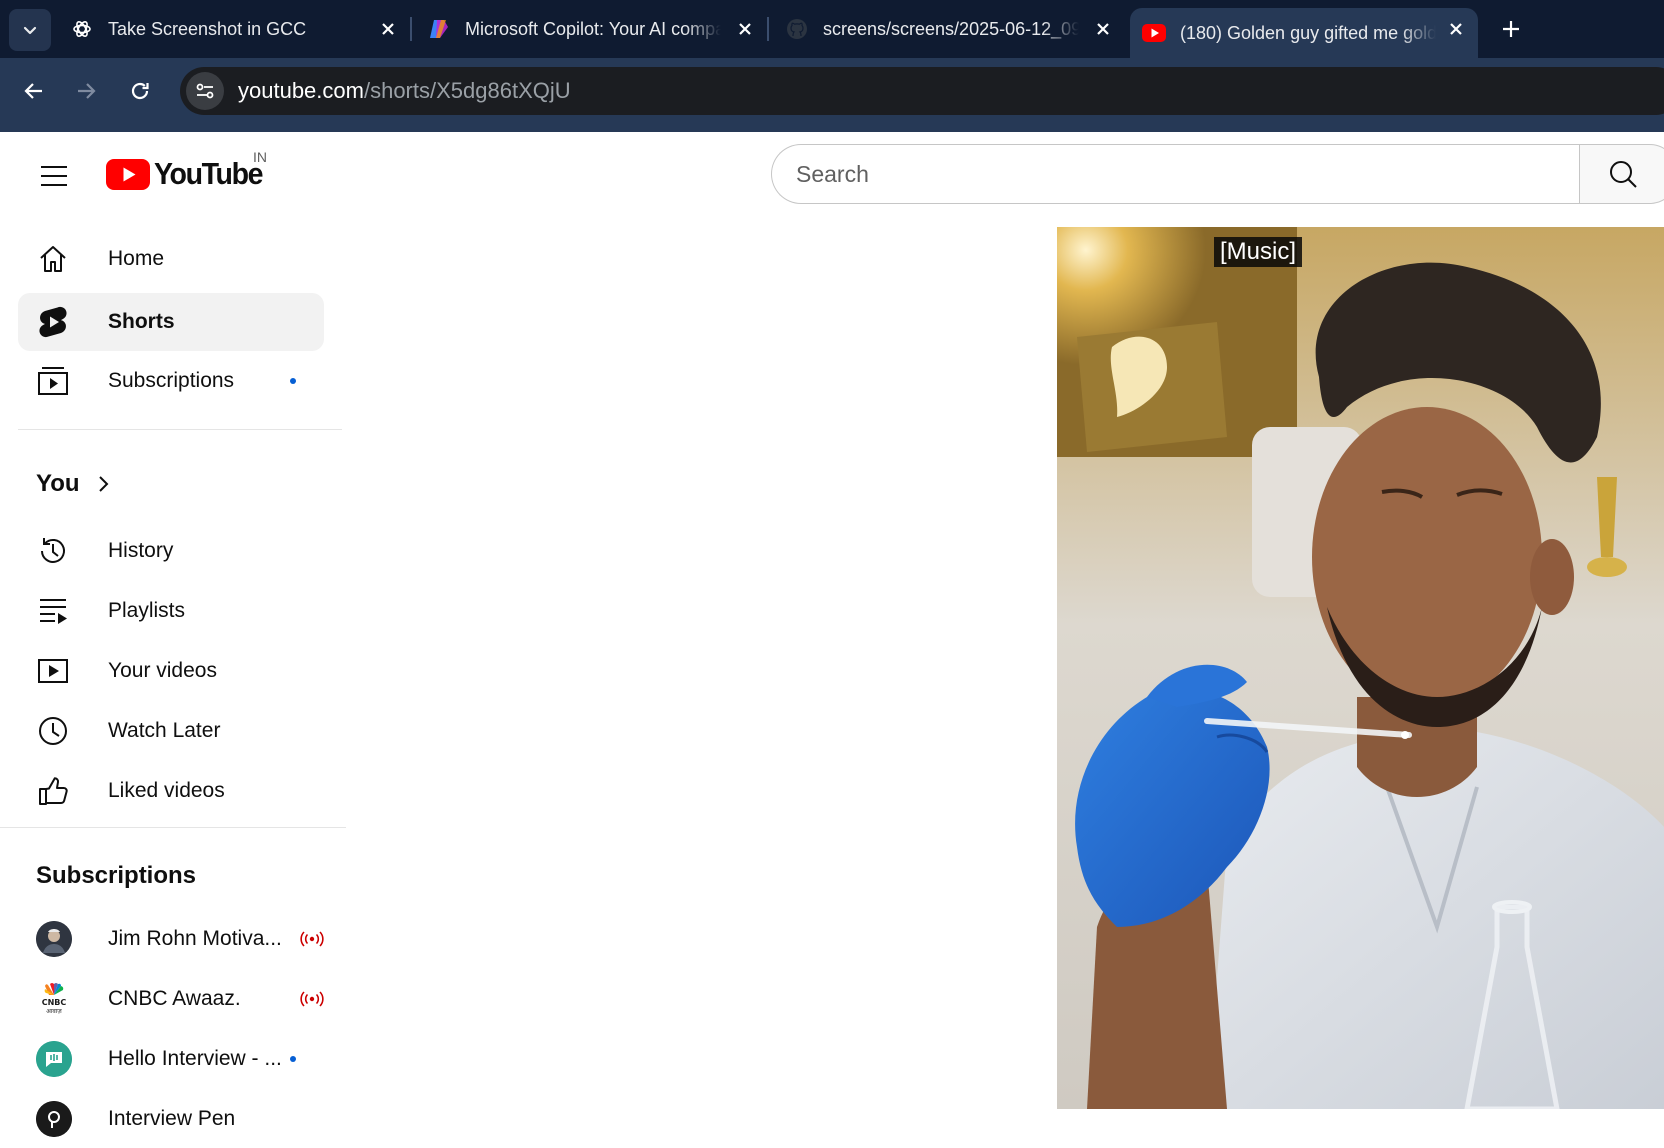  I want to click on sidebar-item-liked-videos: Liked videos, so click(171, 791).